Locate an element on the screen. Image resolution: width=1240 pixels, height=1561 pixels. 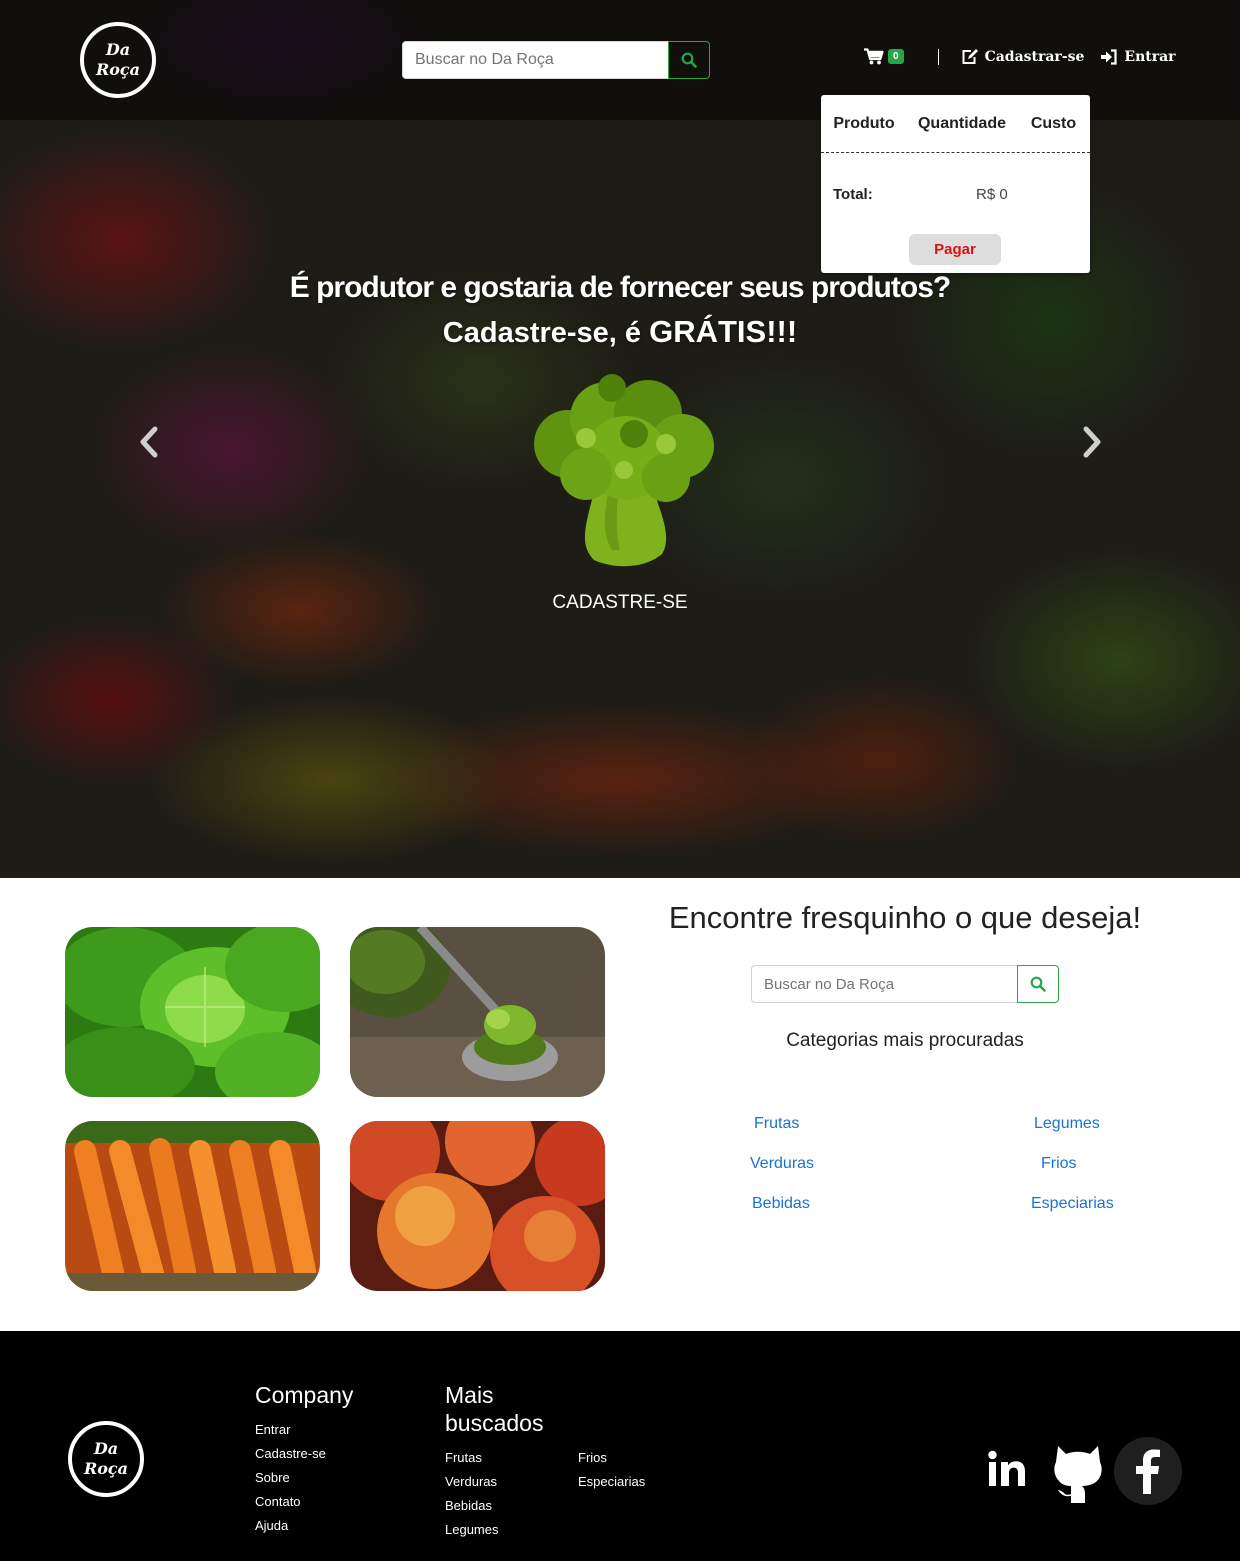
signup-label: Cadastrar-se is located at coordinates (1034, 56).